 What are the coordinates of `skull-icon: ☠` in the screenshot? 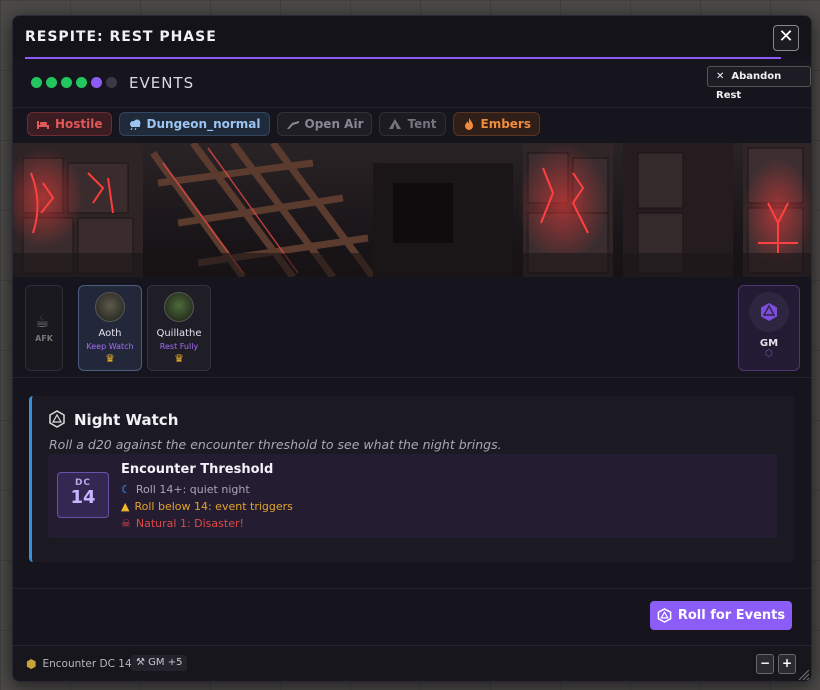 It's located at (126, 523).